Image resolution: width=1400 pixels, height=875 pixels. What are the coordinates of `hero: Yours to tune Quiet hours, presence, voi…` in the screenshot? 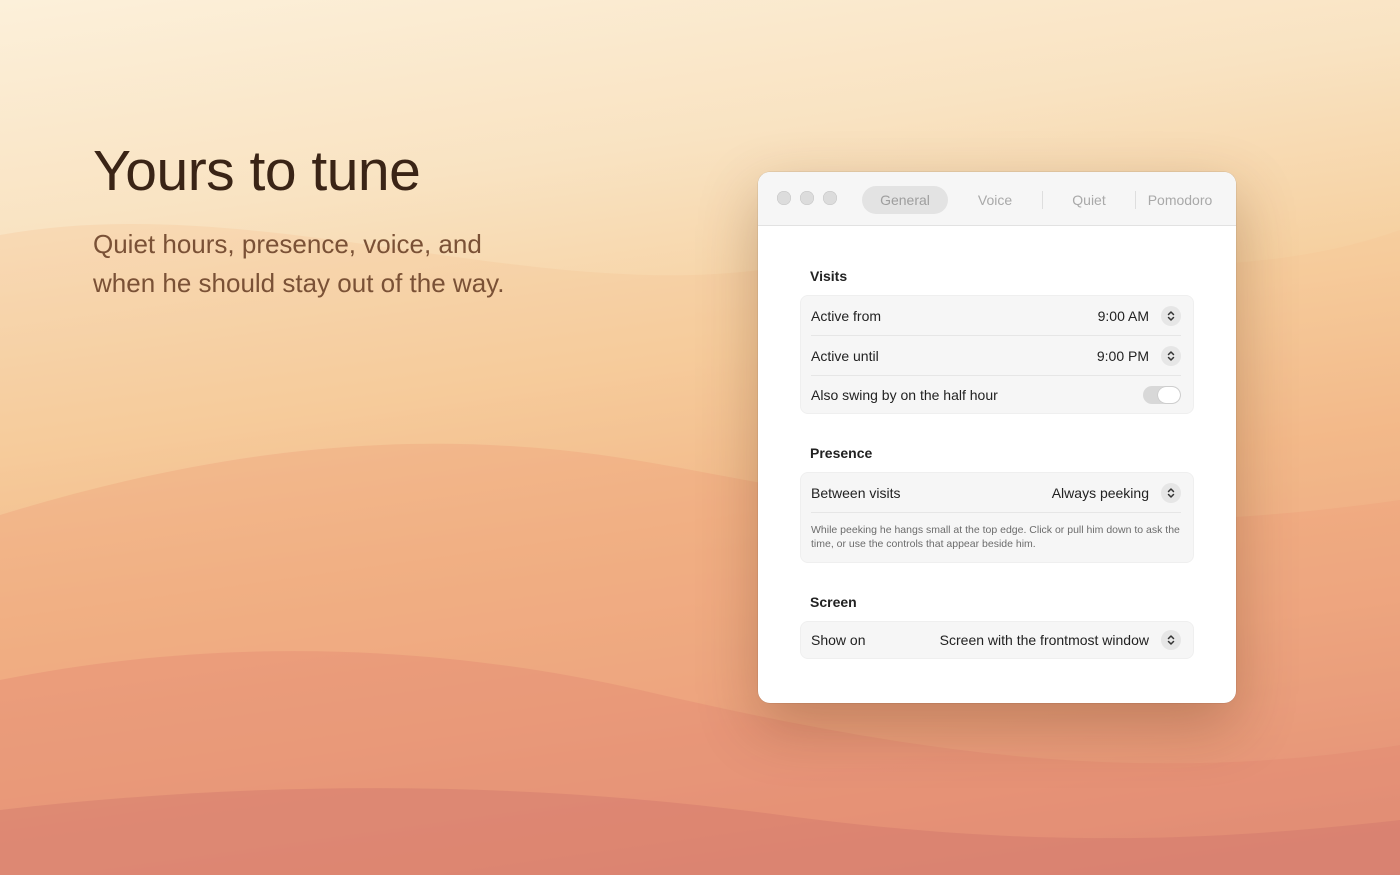 It's located at (308, 221).